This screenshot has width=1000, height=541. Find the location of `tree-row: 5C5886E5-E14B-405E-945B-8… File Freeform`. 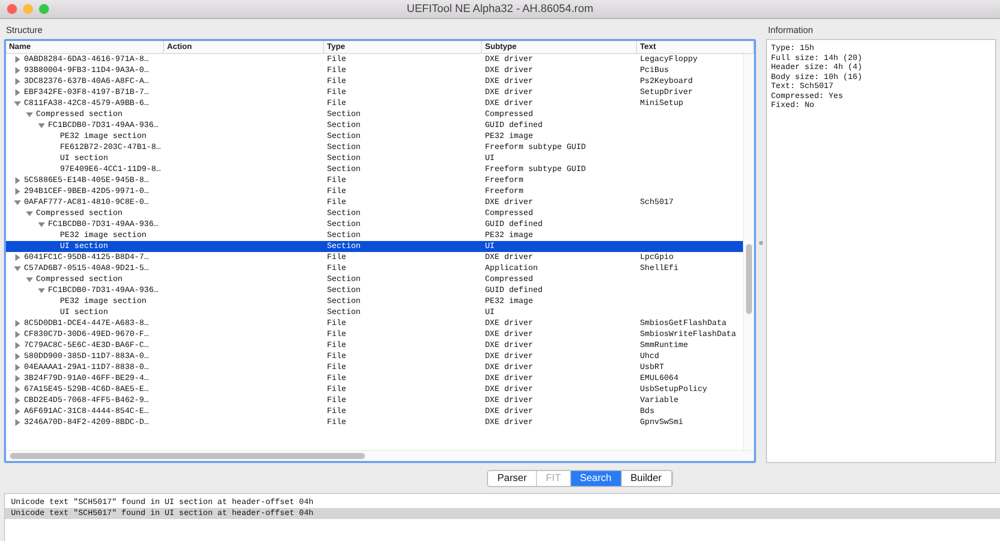

tree-row: 5C5886E5-E14B-405E-945B-8… File Freeform is located at coordinates (374, 180).